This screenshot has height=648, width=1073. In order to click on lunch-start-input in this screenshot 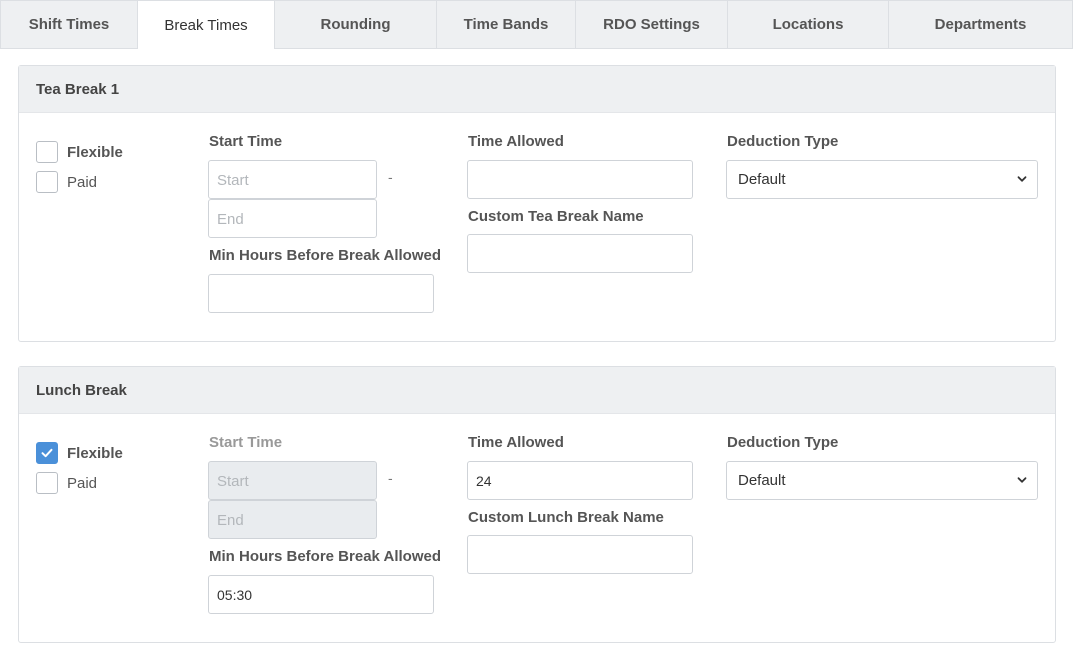, I will do `click(292, 480)`.